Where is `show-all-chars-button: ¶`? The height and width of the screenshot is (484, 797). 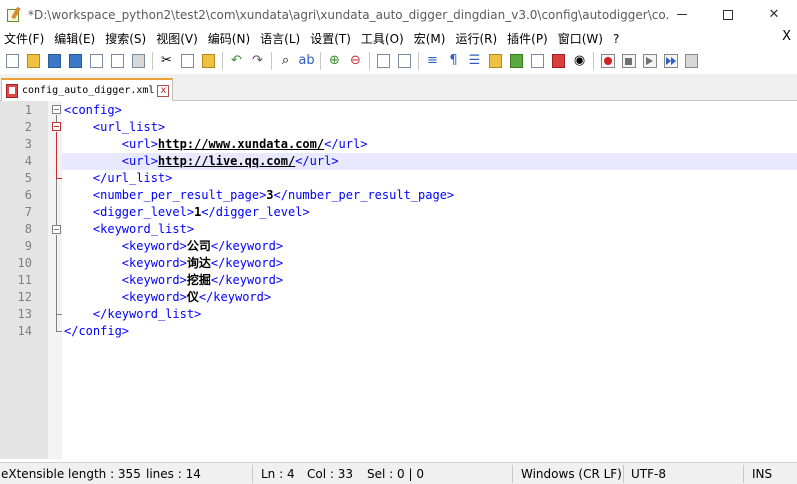 show-all-chars-button: ¶ is located at coordinates (454, 61).